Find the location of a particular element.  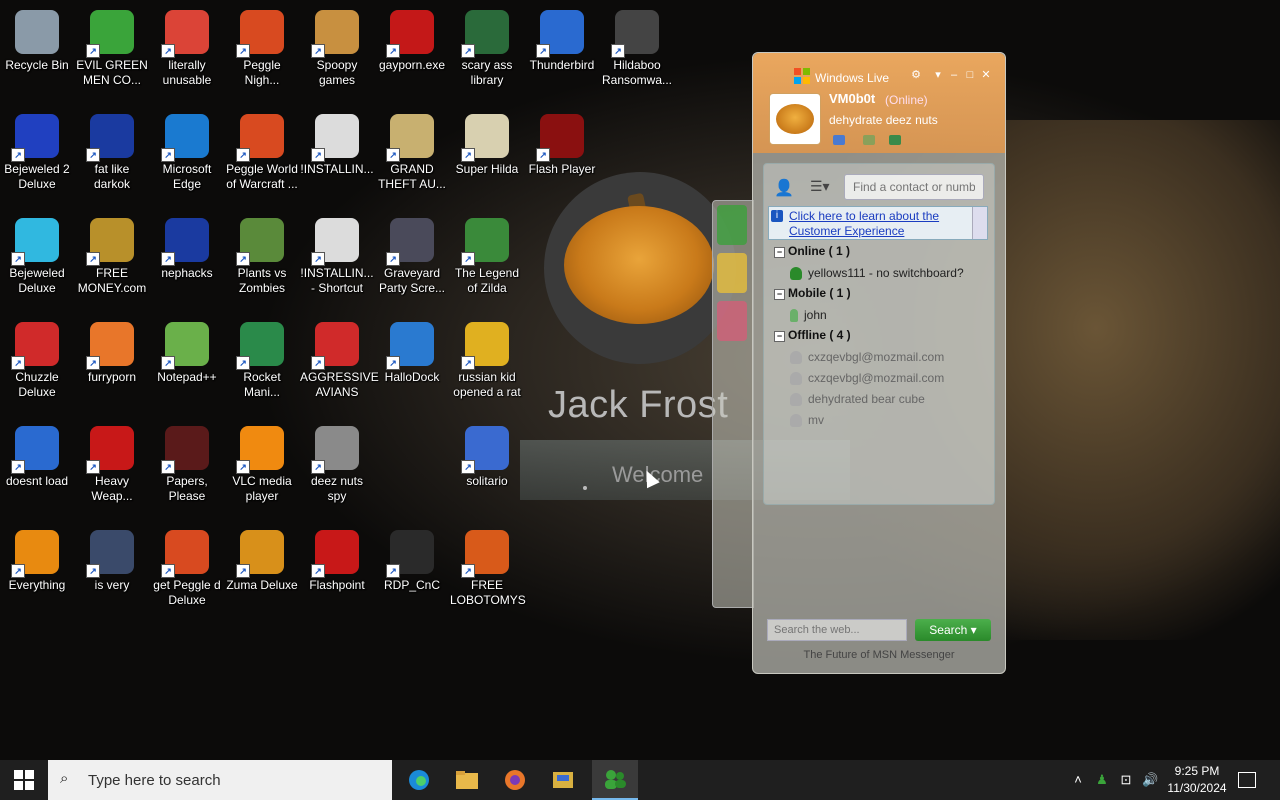

desktop-icon: ↗ Flashpoint is located at coordinates (337, 556).